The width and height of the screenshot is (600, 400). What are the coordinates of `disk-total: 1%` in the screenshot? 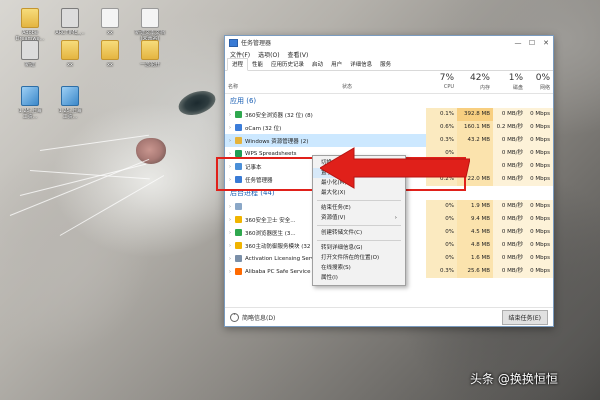 It's located at (515, 78).